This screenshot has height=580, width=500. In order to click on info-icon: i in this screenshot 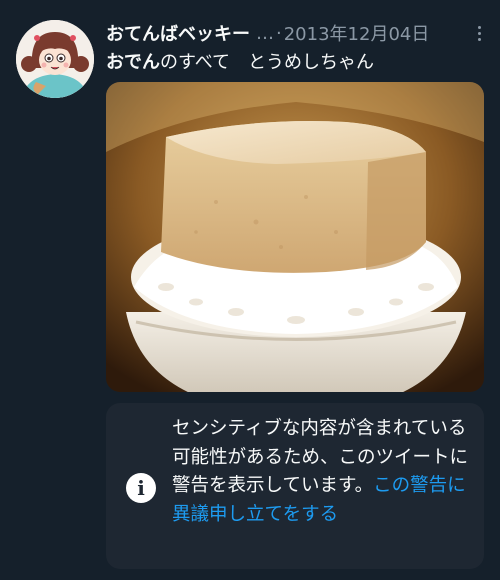, I will do `click(141, 488)`.